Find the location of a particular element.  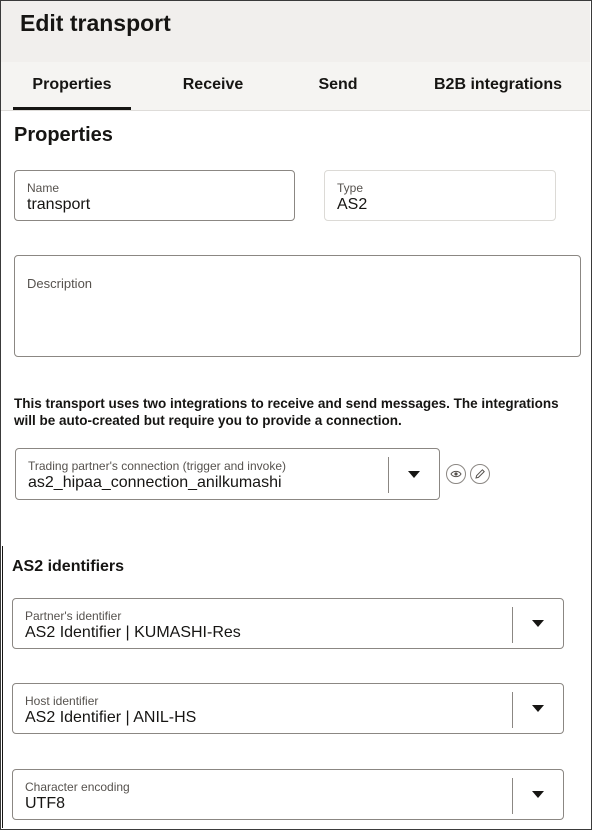

character-encoding-label: Character encoding is located at coordinates (77, 787).